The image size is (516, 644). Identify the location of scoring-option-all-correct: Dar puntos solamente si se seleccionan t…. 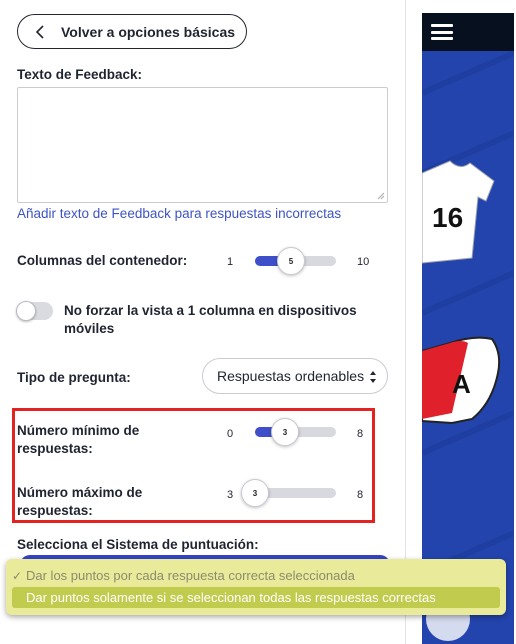
(256, 597).